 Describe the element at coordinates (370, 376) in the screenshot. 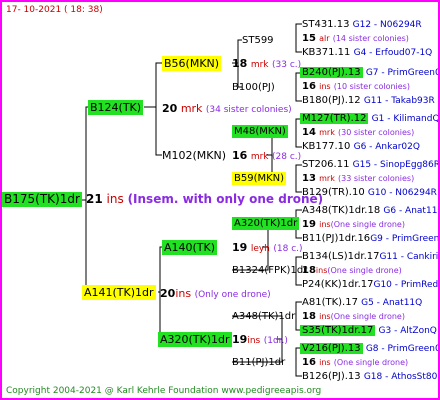

I see `g4-row: B126(PJ).13 G18 - AthosSt80R` at that location.